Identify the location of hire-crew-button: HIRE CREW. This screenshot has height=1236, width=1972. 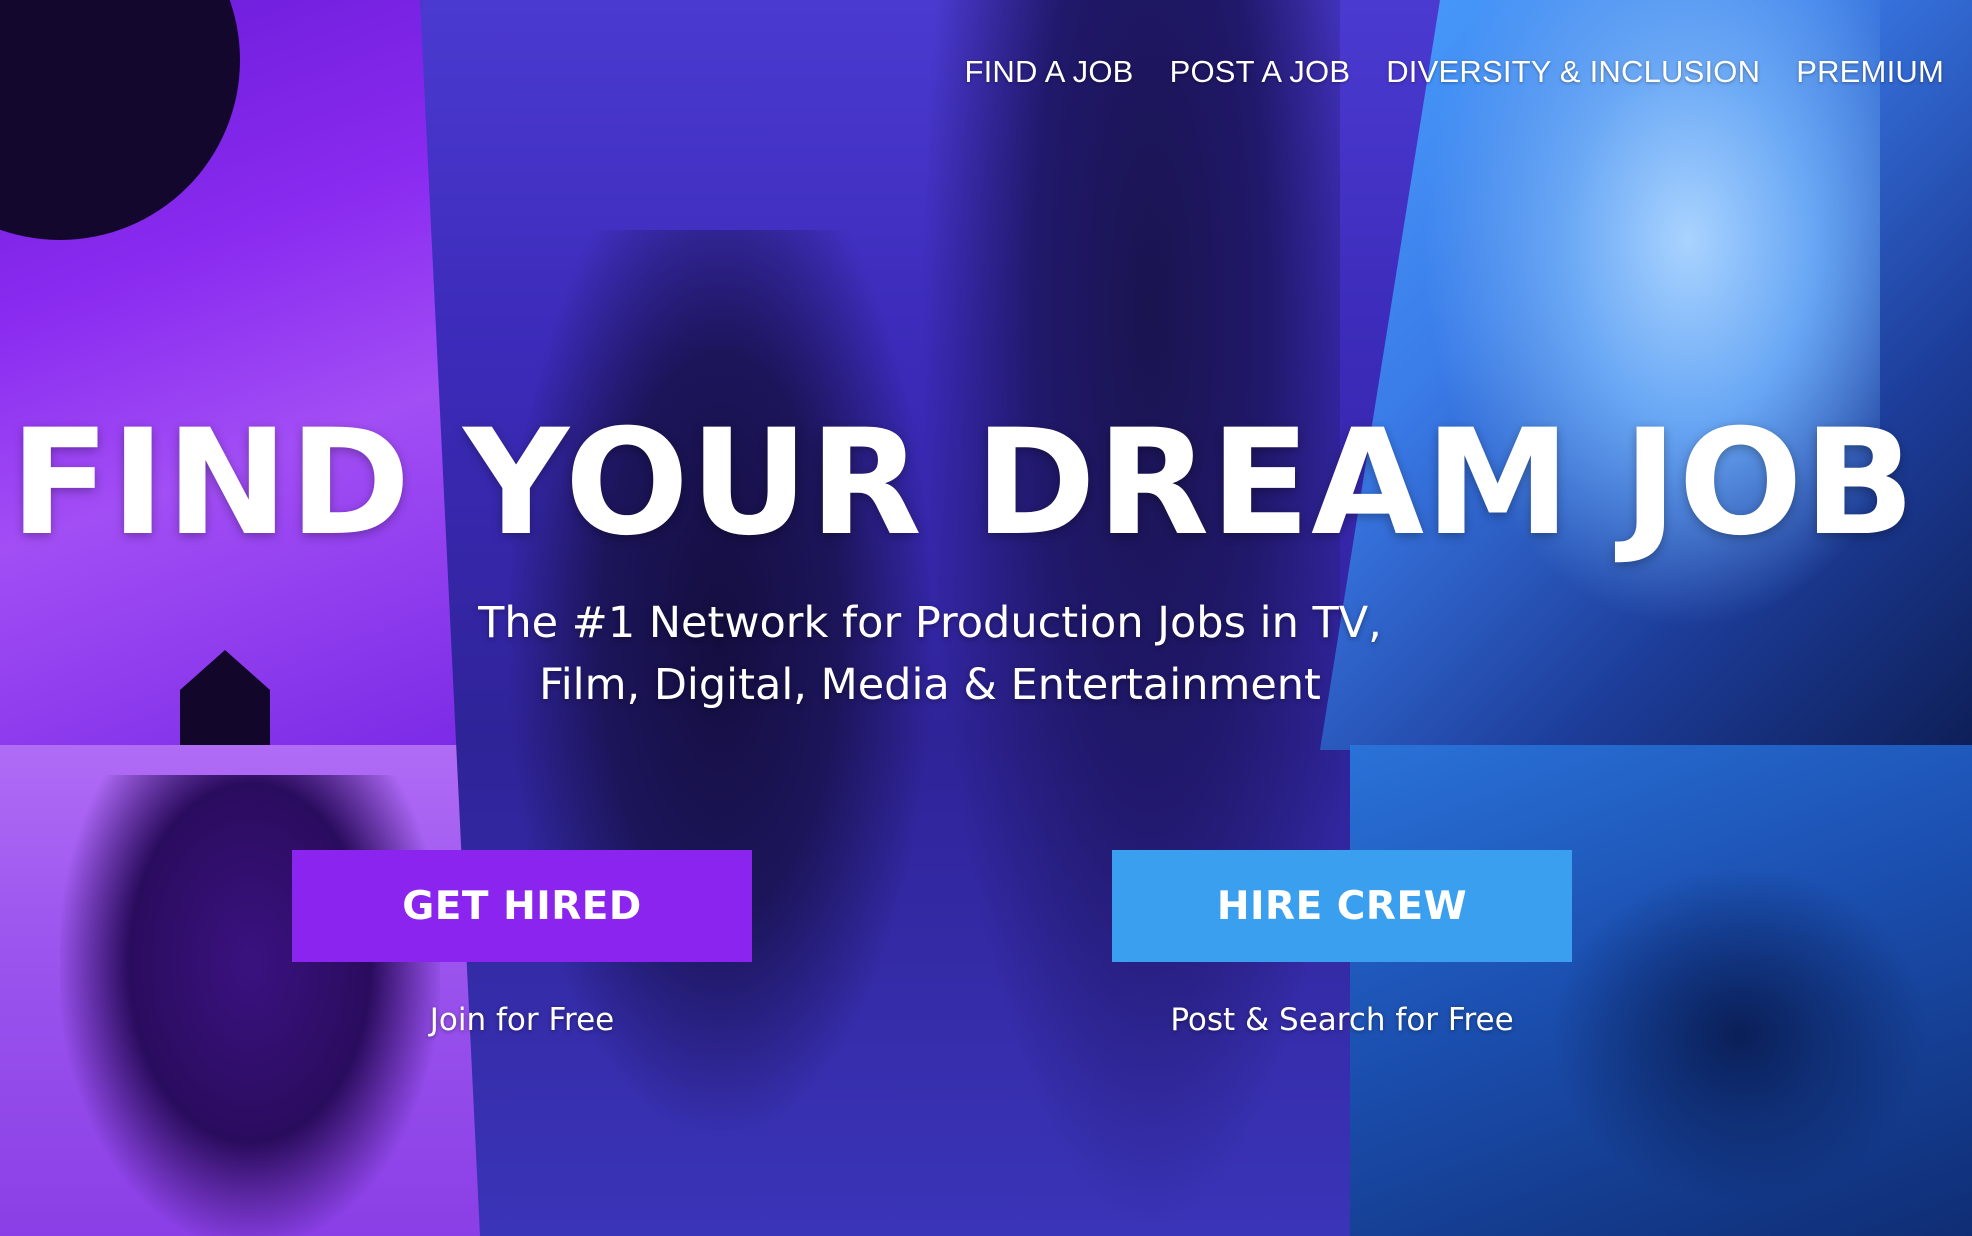
(1342, 906).